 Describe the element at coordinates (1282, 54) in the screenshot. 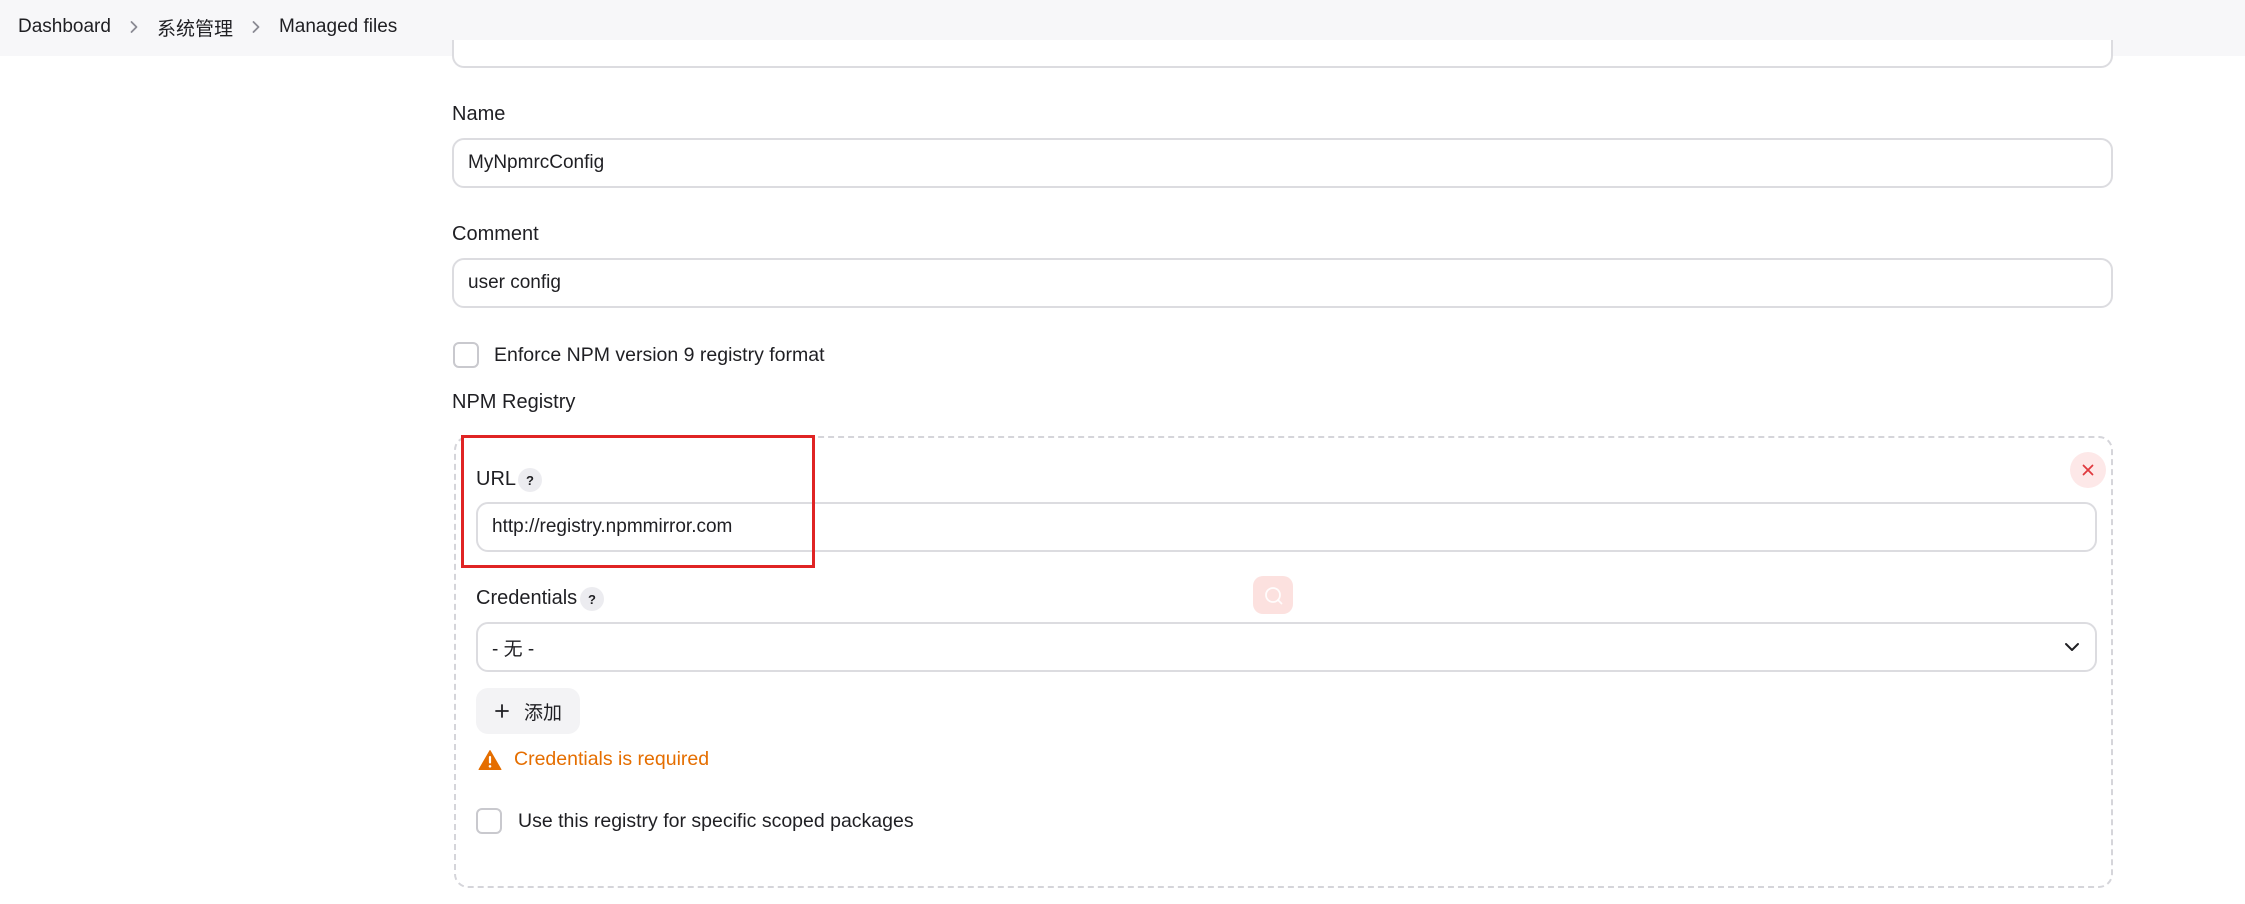

I see `previous-field-input` at that location.